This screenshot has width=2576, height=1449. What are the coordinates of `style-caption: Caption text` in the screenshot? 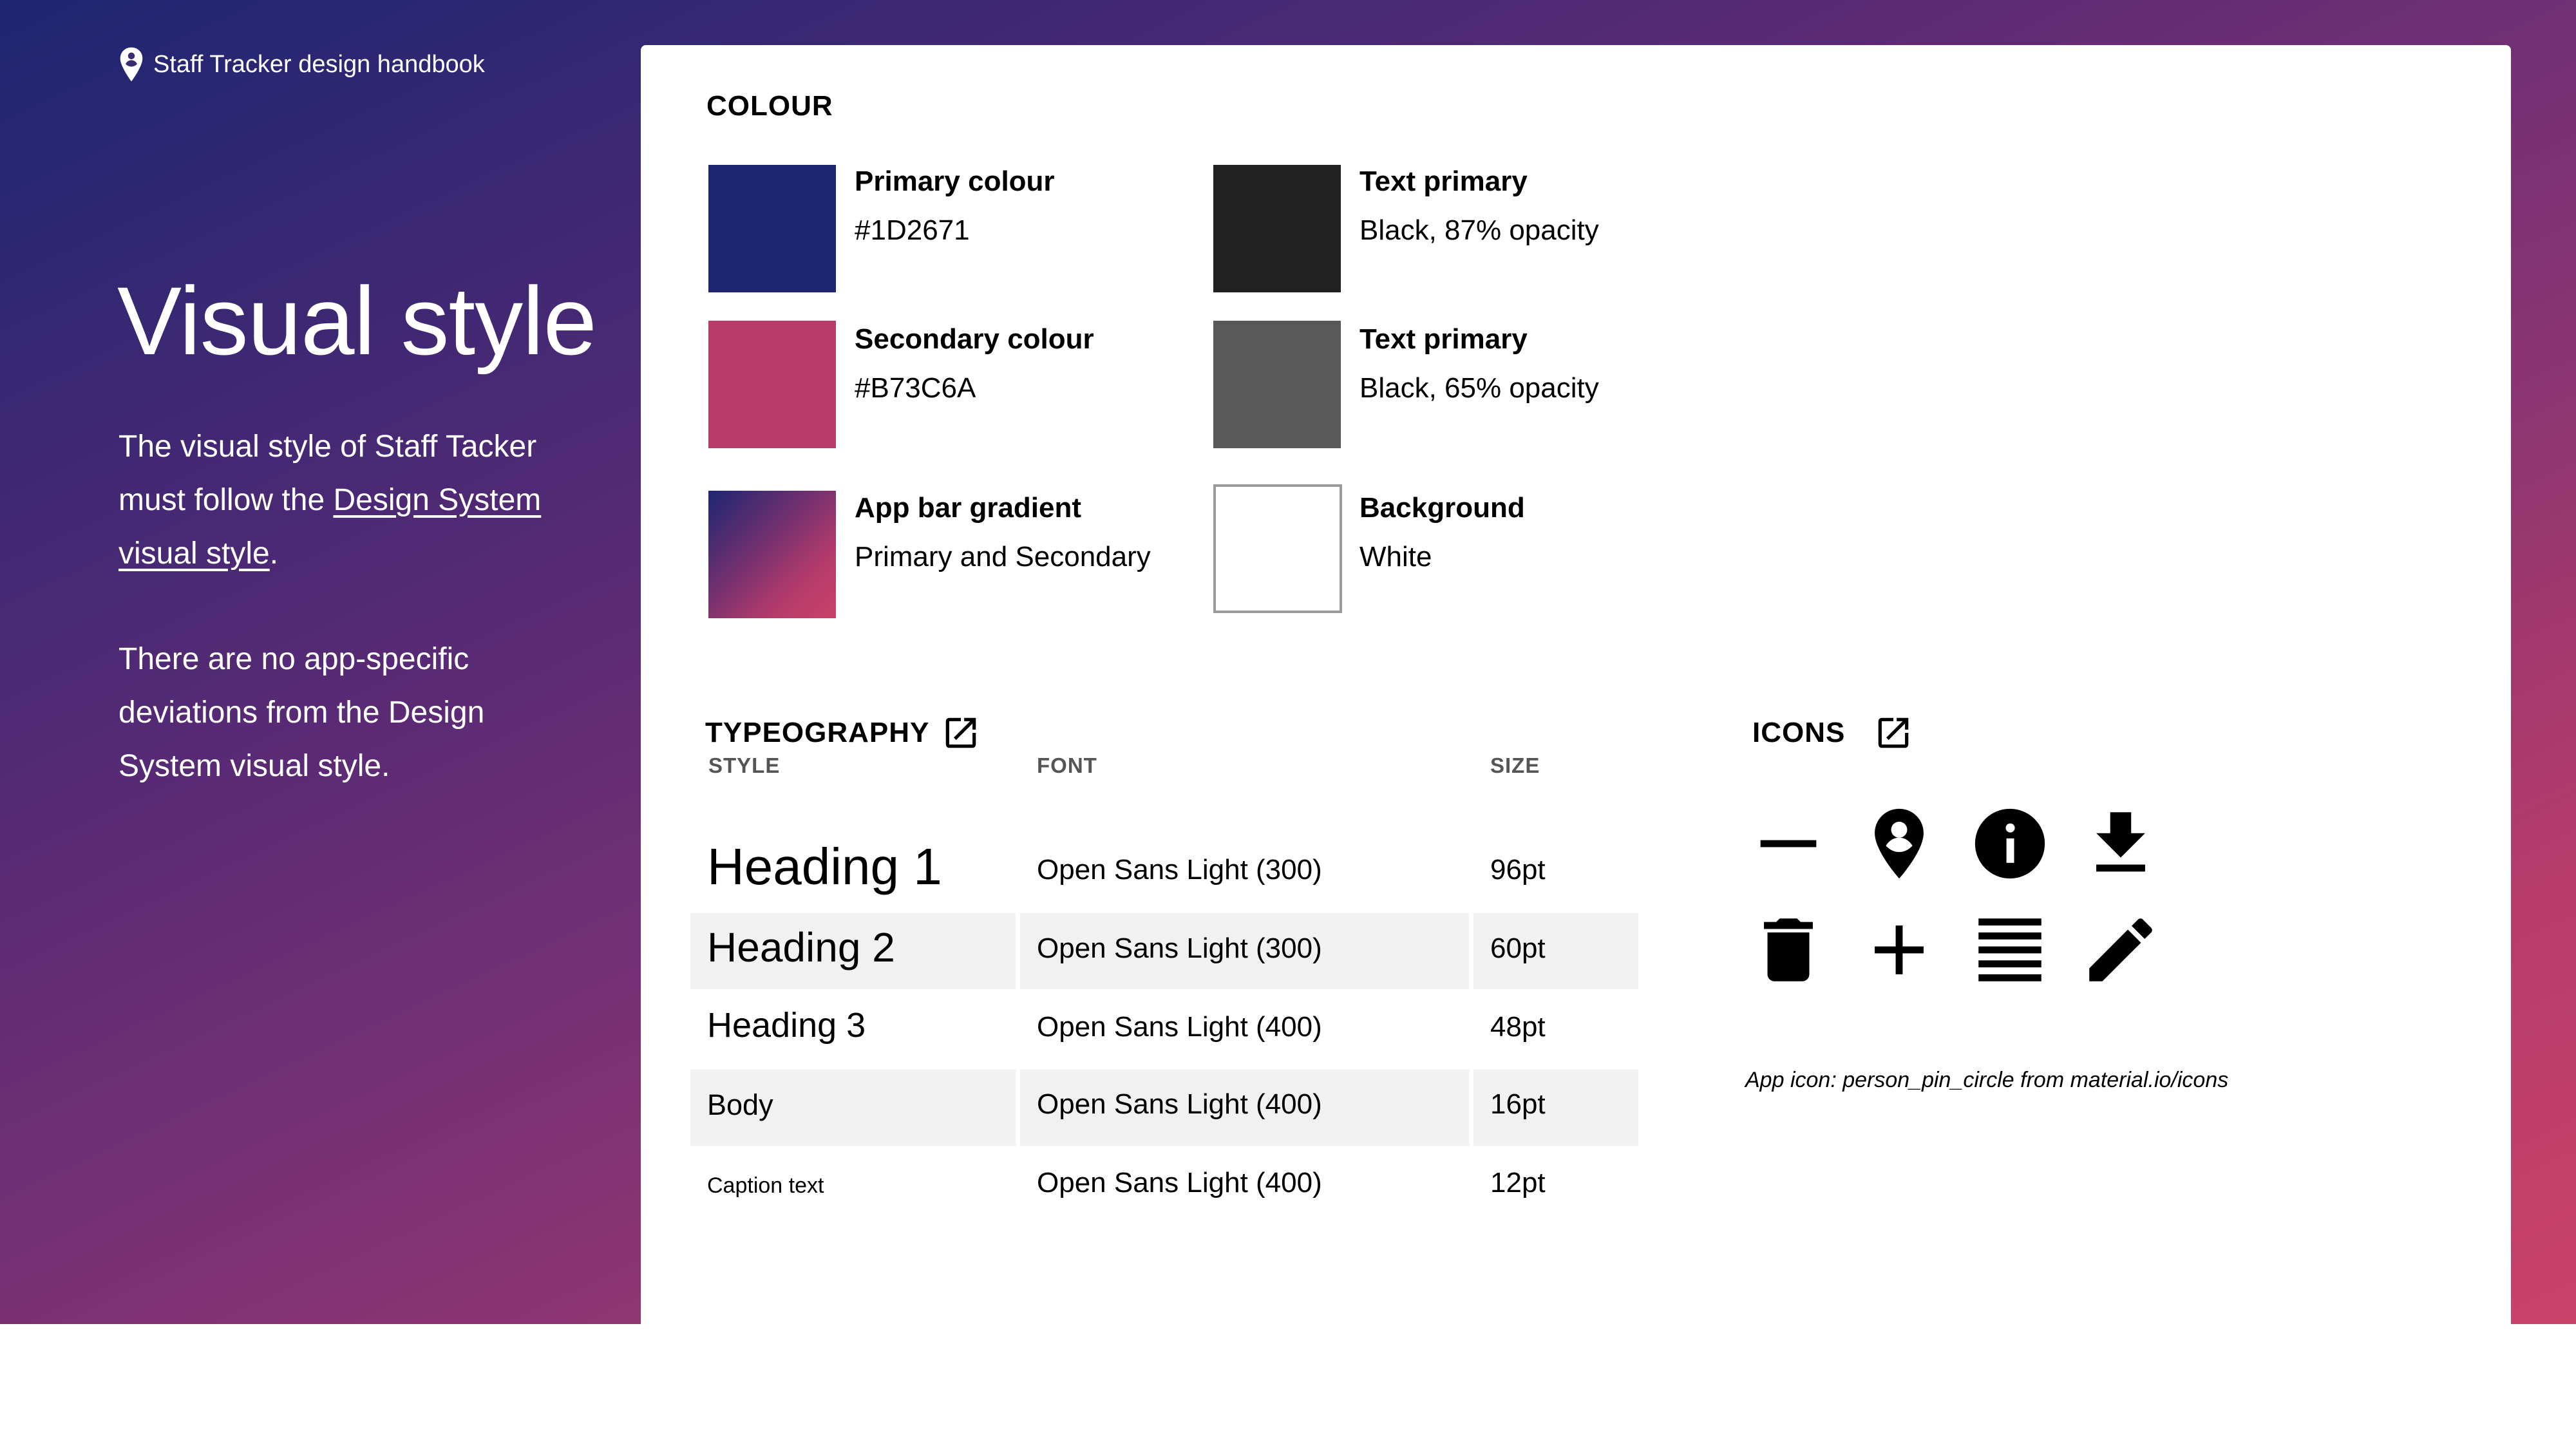 It's located at (765, 1186).